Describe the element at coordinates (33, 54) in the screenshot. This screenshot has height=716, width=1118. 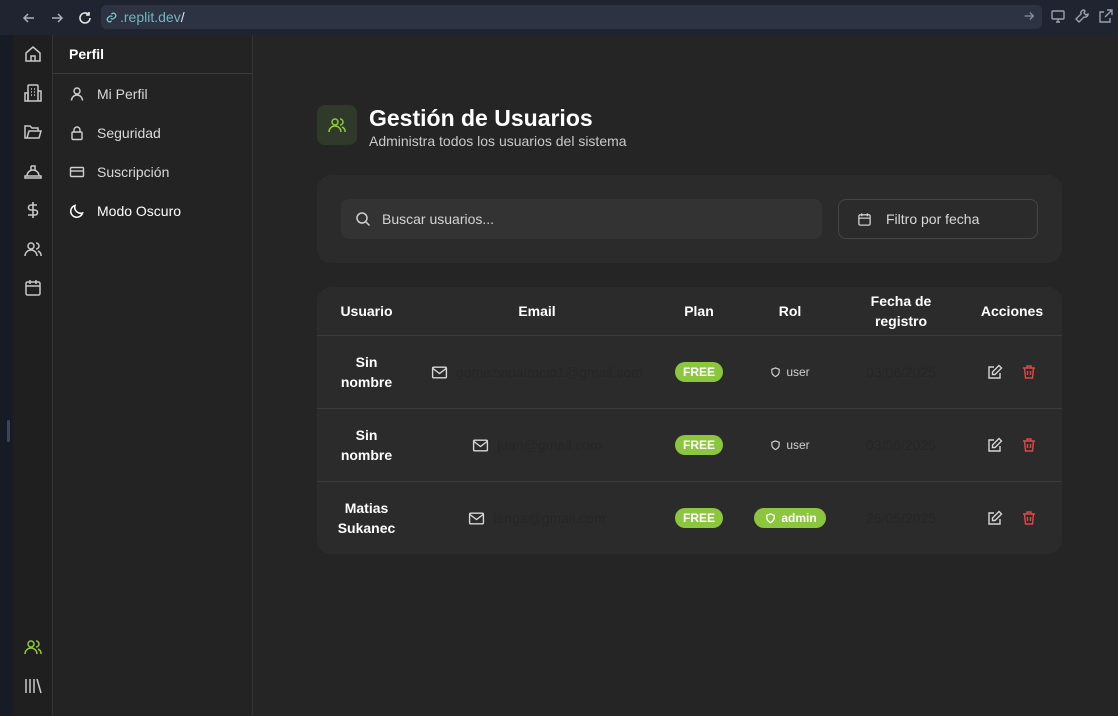
I see `home-icon` at that location.